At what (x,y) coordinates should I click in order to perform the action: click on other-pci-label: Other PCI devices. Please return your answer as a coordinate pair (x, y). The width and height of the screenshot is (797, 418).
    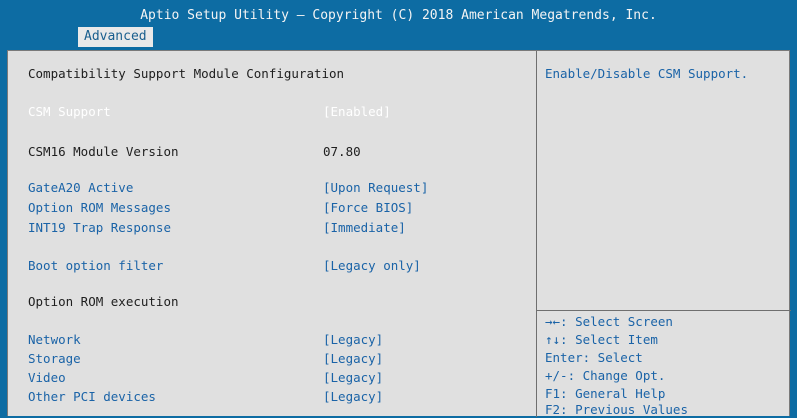
    Looking at the image, I should click on (92, 397).